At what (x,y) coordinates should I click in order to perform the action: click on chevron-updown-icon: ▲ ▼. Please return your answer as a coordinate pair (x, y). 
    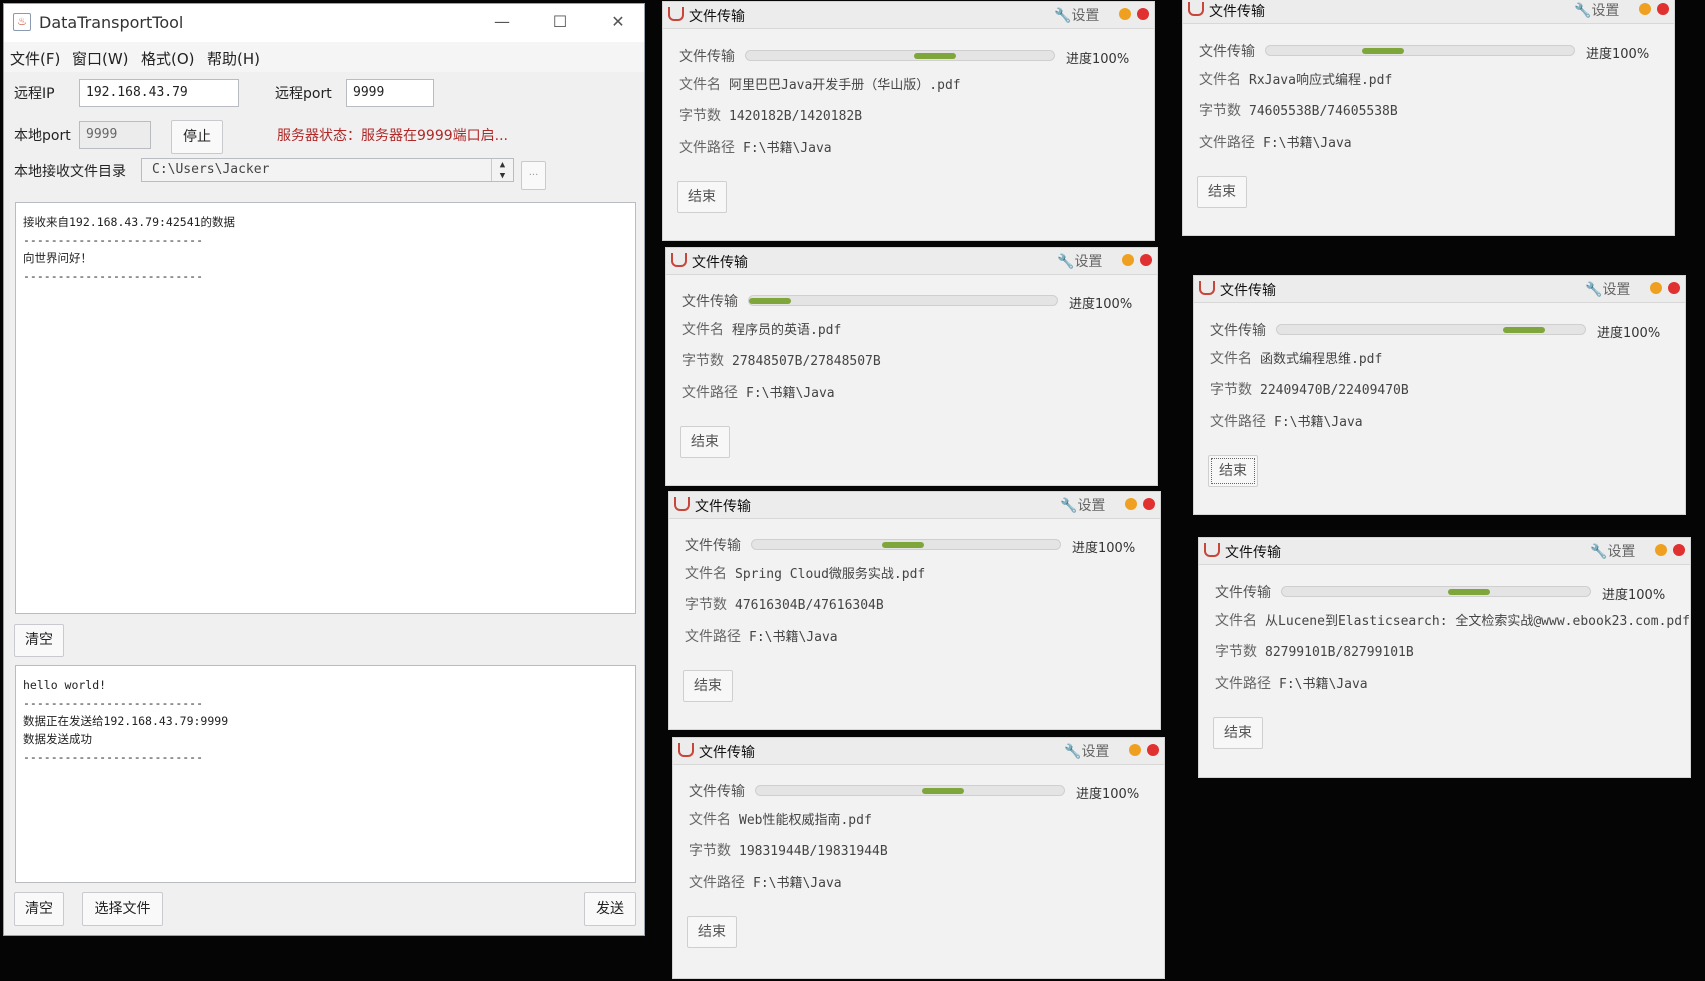
    Looking at the image, I should click on (502, 170).